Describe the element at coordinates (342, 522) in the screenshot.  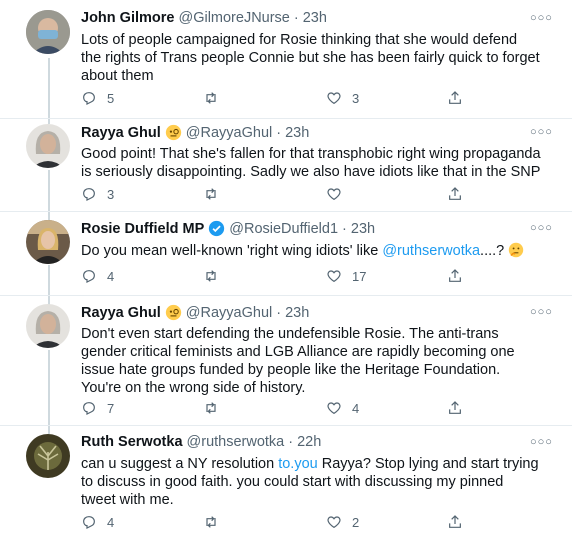
I see `like-button: 2` at that location.